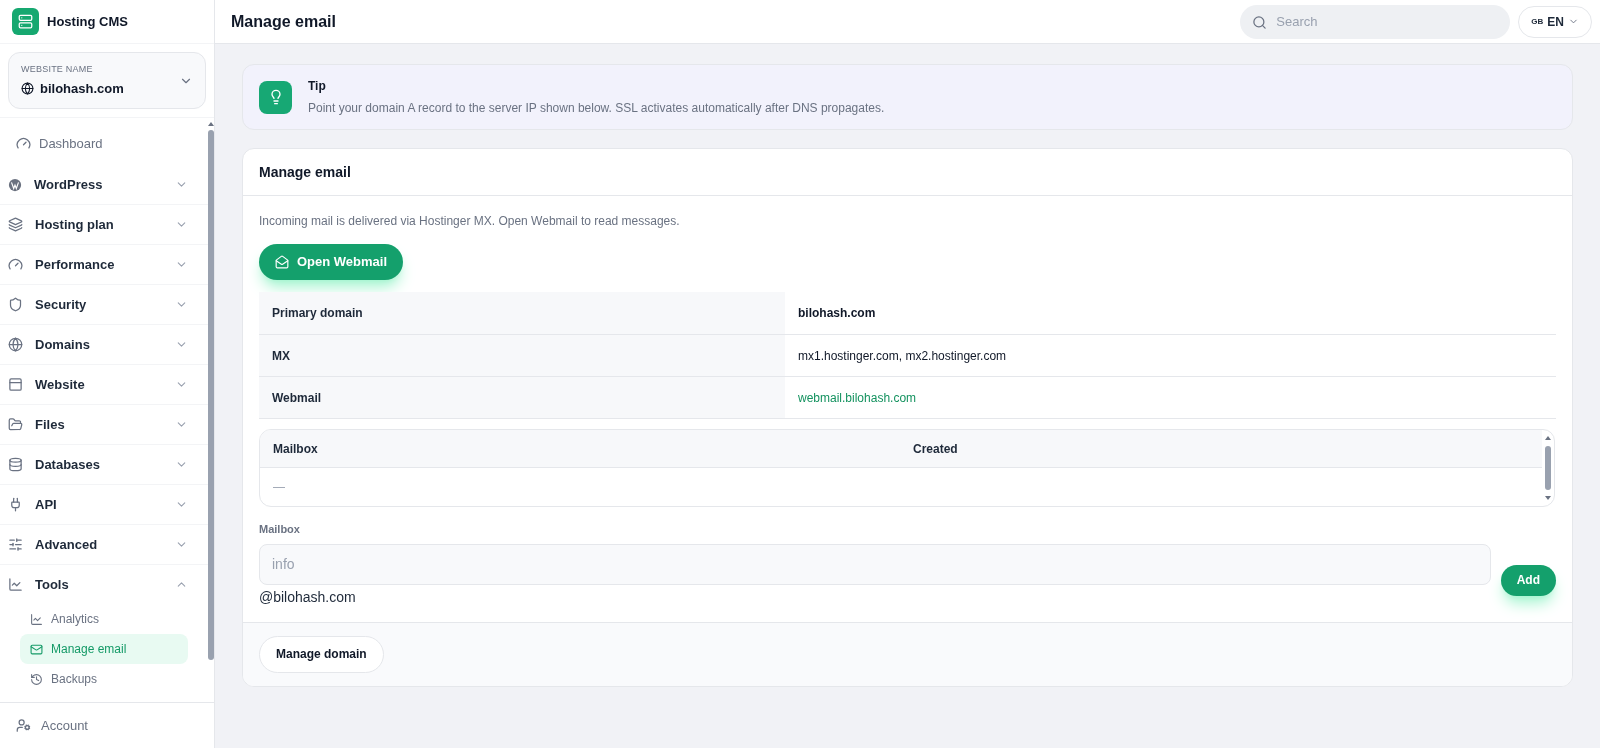 Image resolution: width=1600 pixels, height=748 pixels. What do you see at coordinates (52, 725) in the screenshot?
I see `account-link: Account` at bounding box center [52, 725].